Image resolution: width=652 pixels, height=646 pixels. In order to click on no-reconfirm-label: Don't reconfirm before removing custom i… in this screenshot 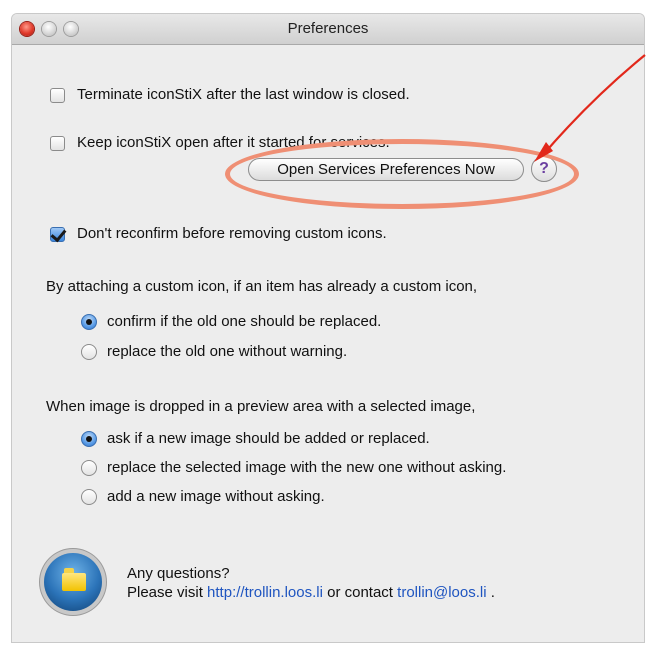, I will do `click(232, 233)`.